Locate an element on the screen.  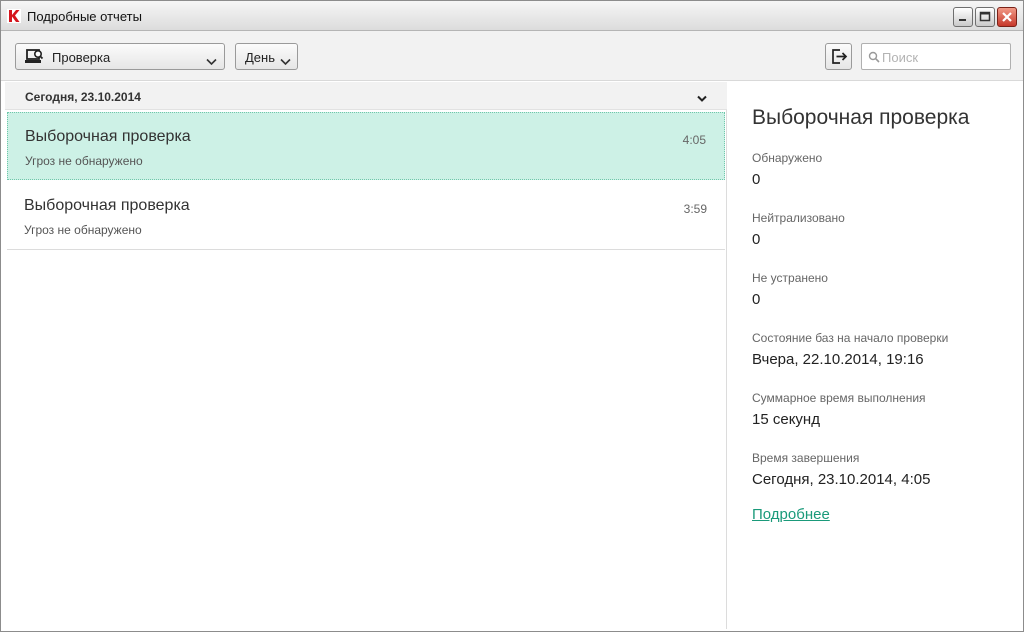
maximize-icon is located at coordinates (985, 16).